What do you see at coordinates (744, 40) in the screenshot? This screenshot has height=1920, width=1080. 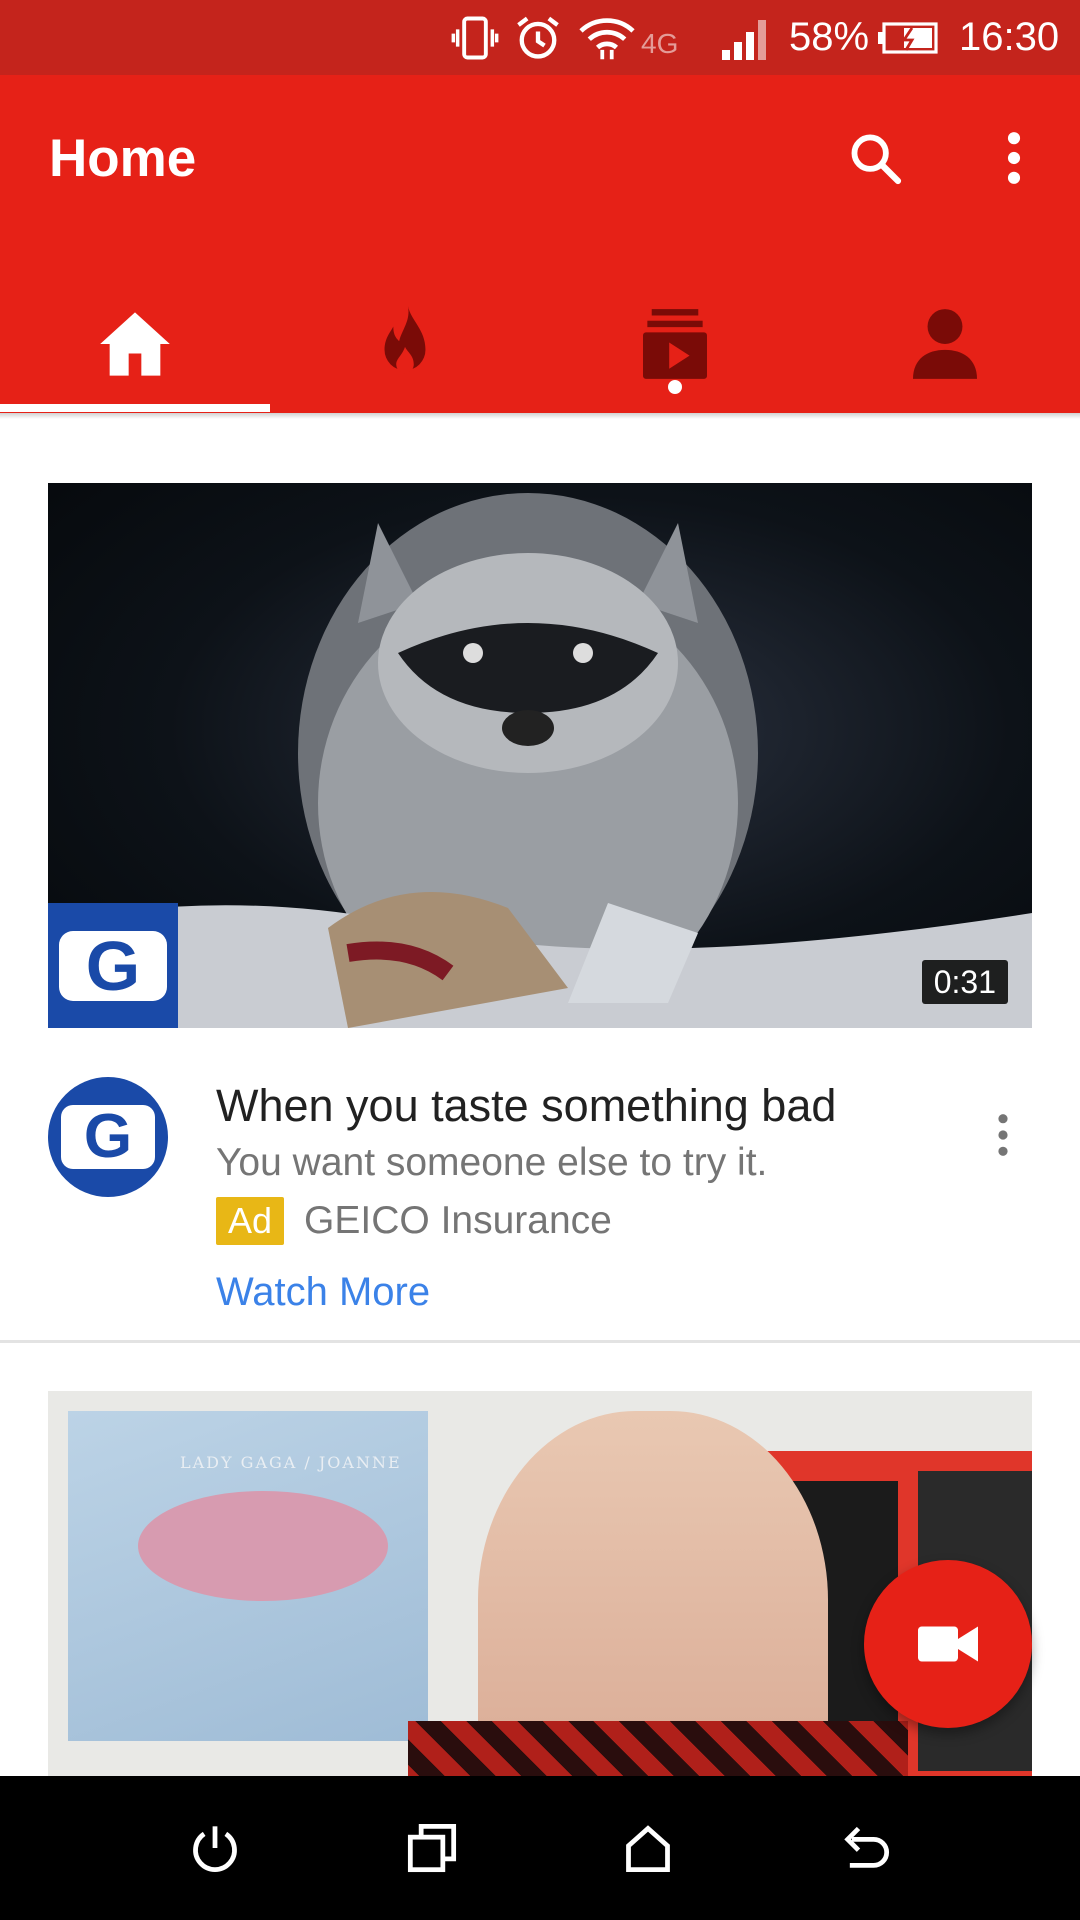 I see `signal-icon` at bounding box center [744, 40].